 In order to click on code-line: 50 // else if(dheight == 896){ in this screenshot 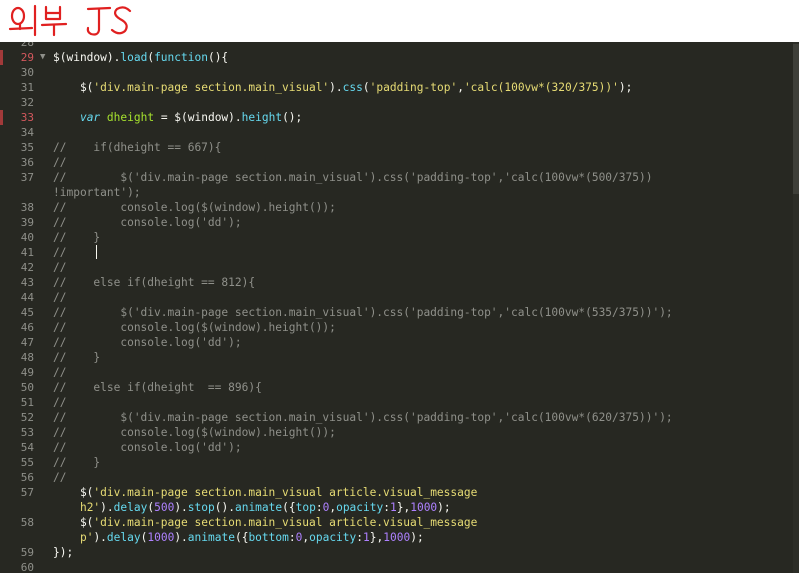, I will do `click(395, 387)`.